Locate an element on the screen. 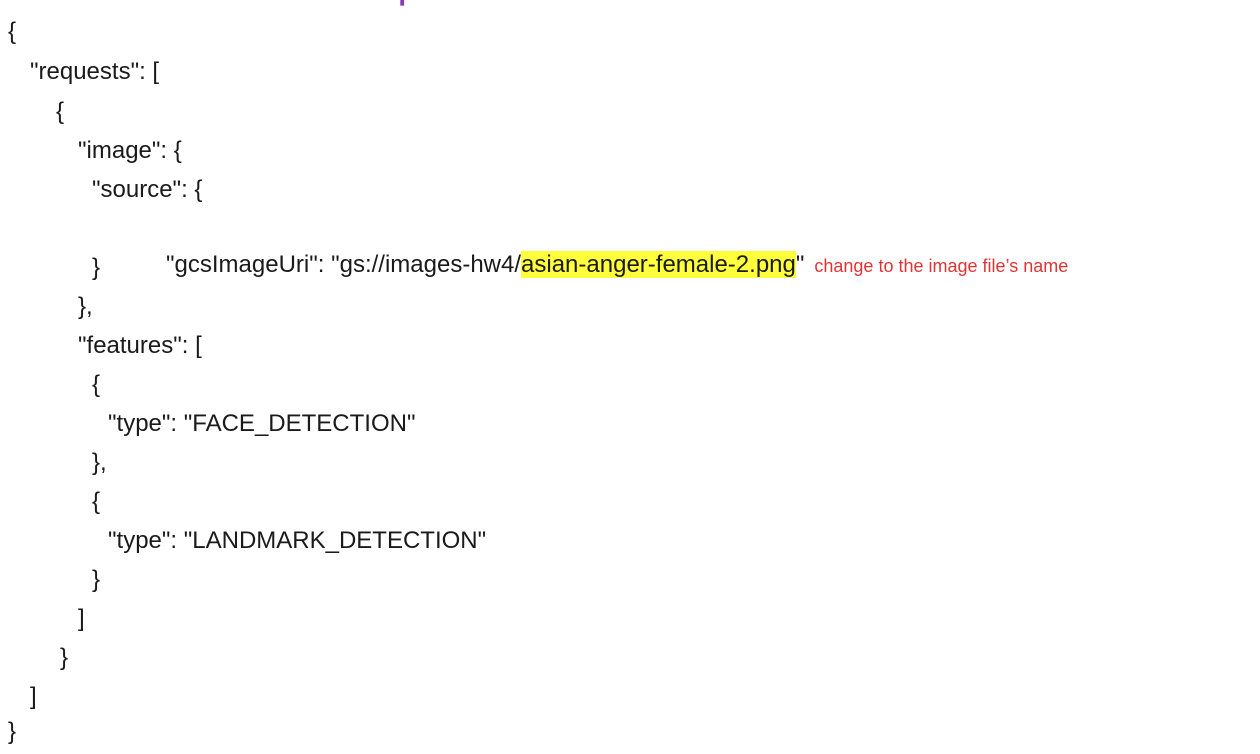 Image resolution: width=1260 pixels, height=754 pixels. code-line: "requests": [ is located at coordinates (95, 71).